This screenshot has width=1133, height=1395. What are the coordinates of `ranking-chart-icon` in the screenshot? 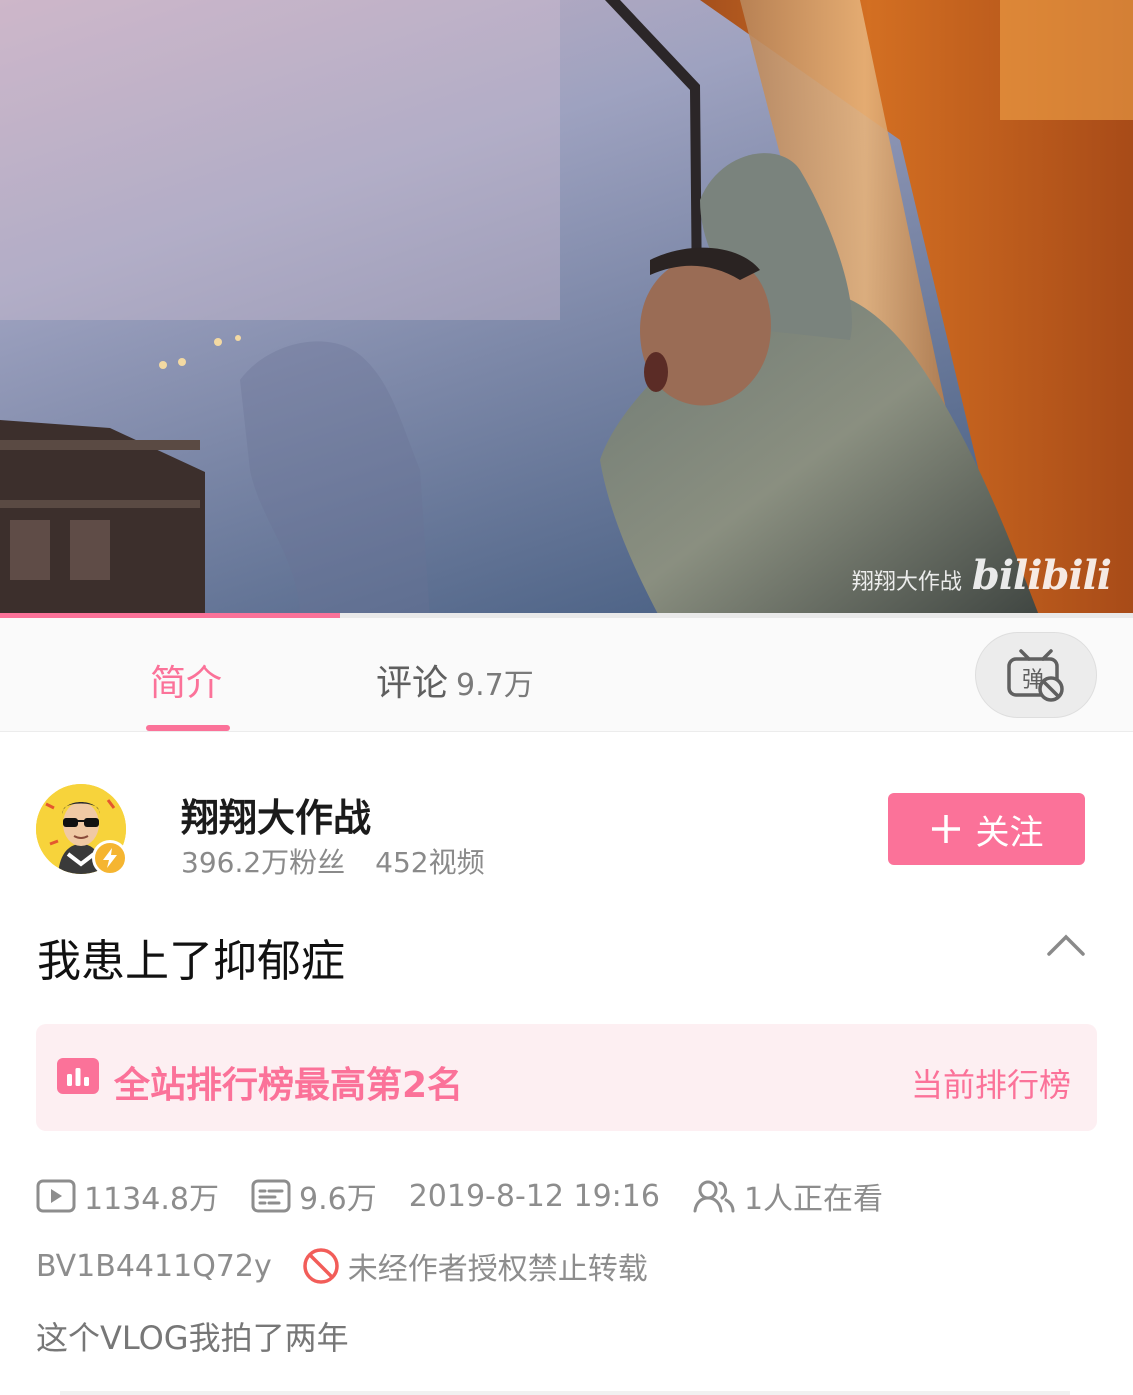 It's located at (78, 1076).